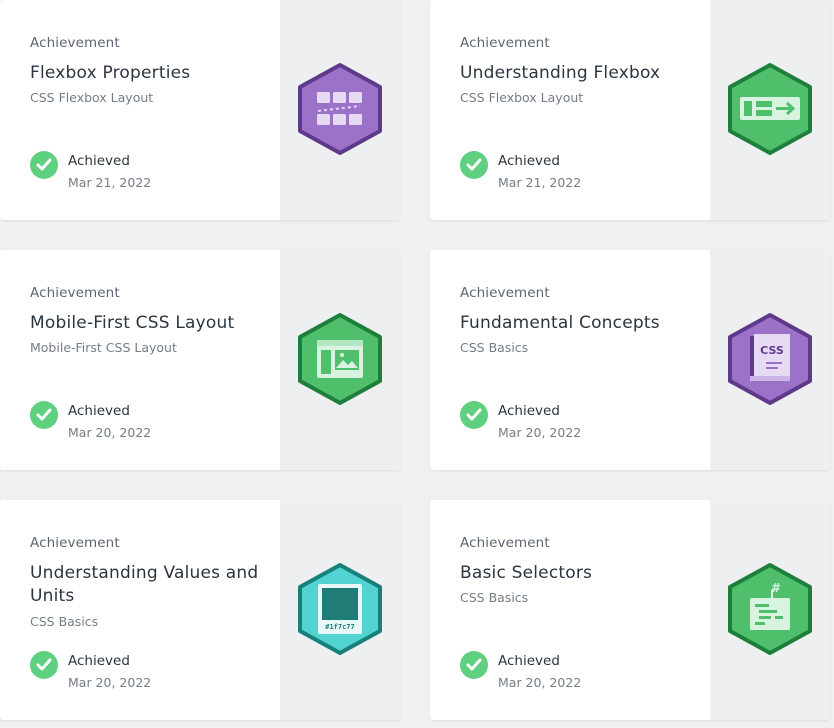  What do you see at coordinates (580, 73) in the screenshot?
I see `achievement-title: Understanding Flexbox` at bounding box center [580, 73].